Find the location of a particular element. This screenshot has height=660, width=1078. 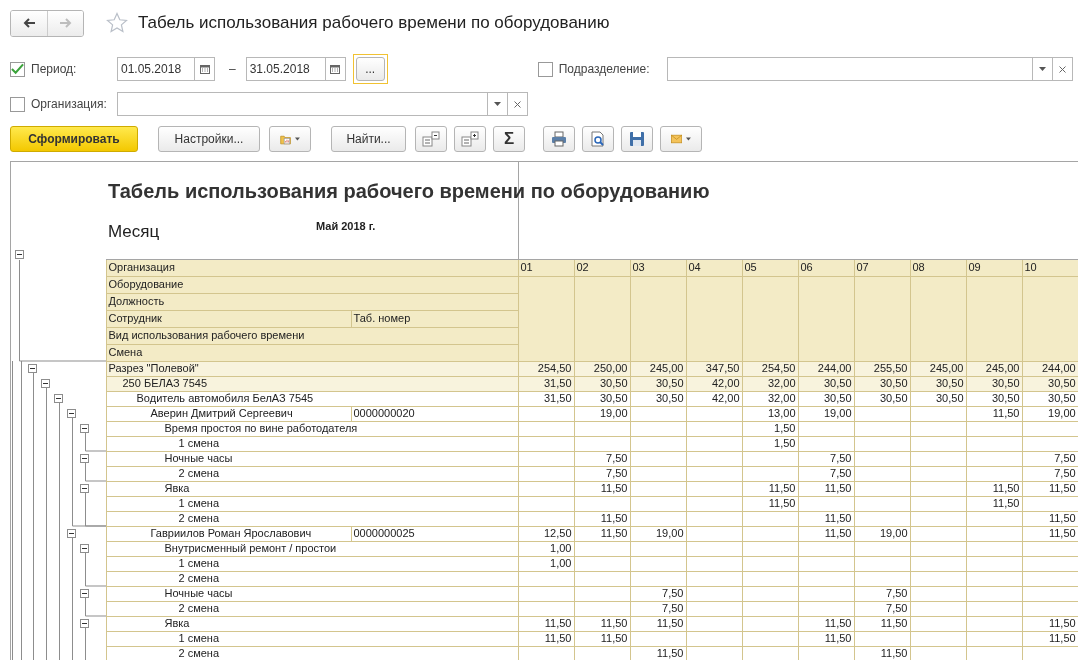

envelope-icon is located at coordinates (677, 139).